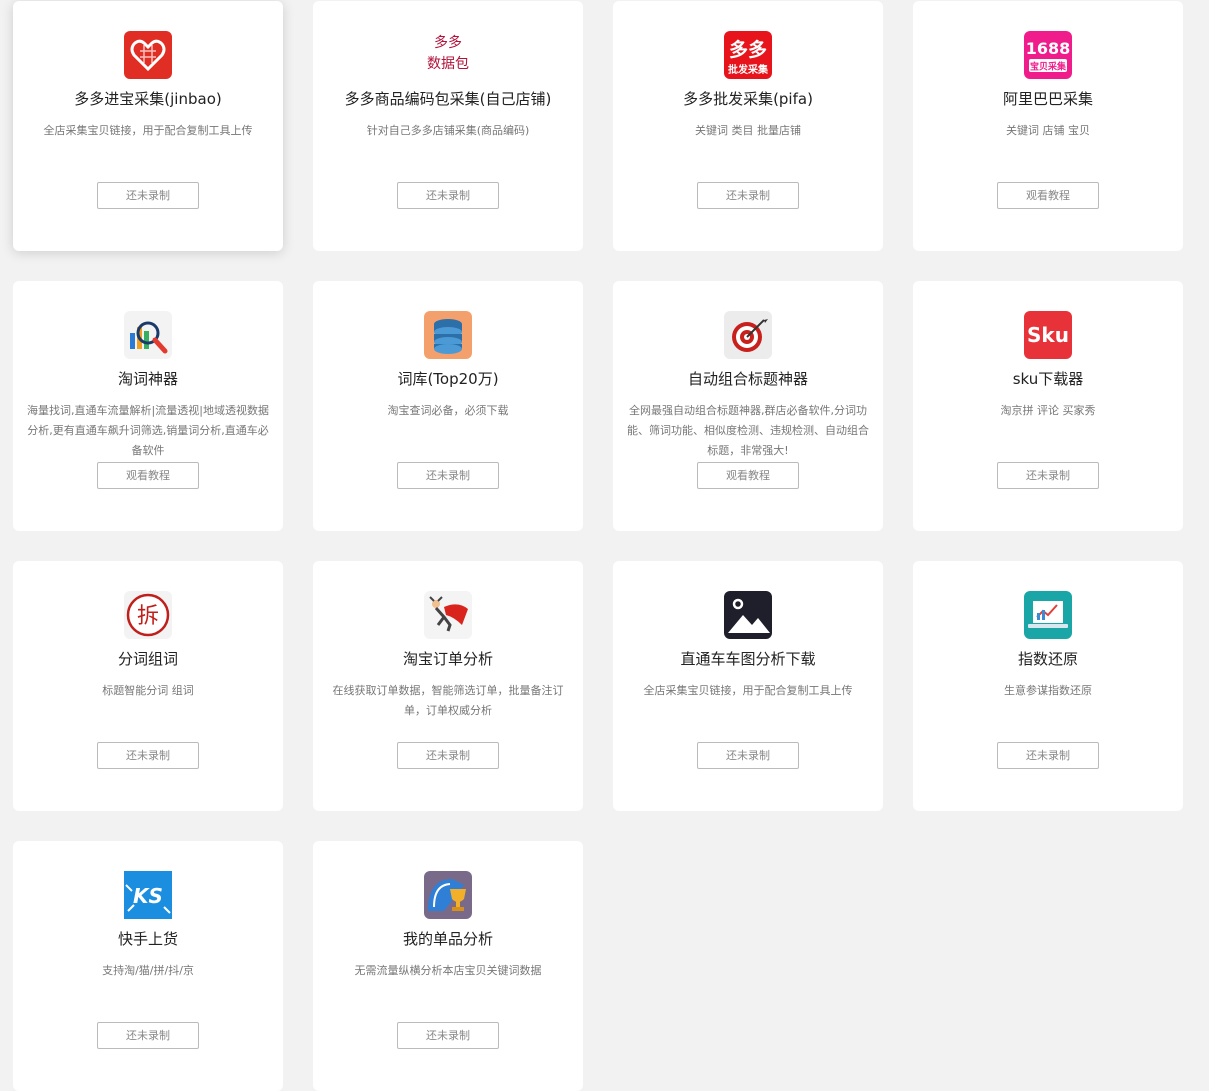  Describe the element at coordinates (1048, 48) in the screenshot. I see `icon-label-line1: 1688` at that location.